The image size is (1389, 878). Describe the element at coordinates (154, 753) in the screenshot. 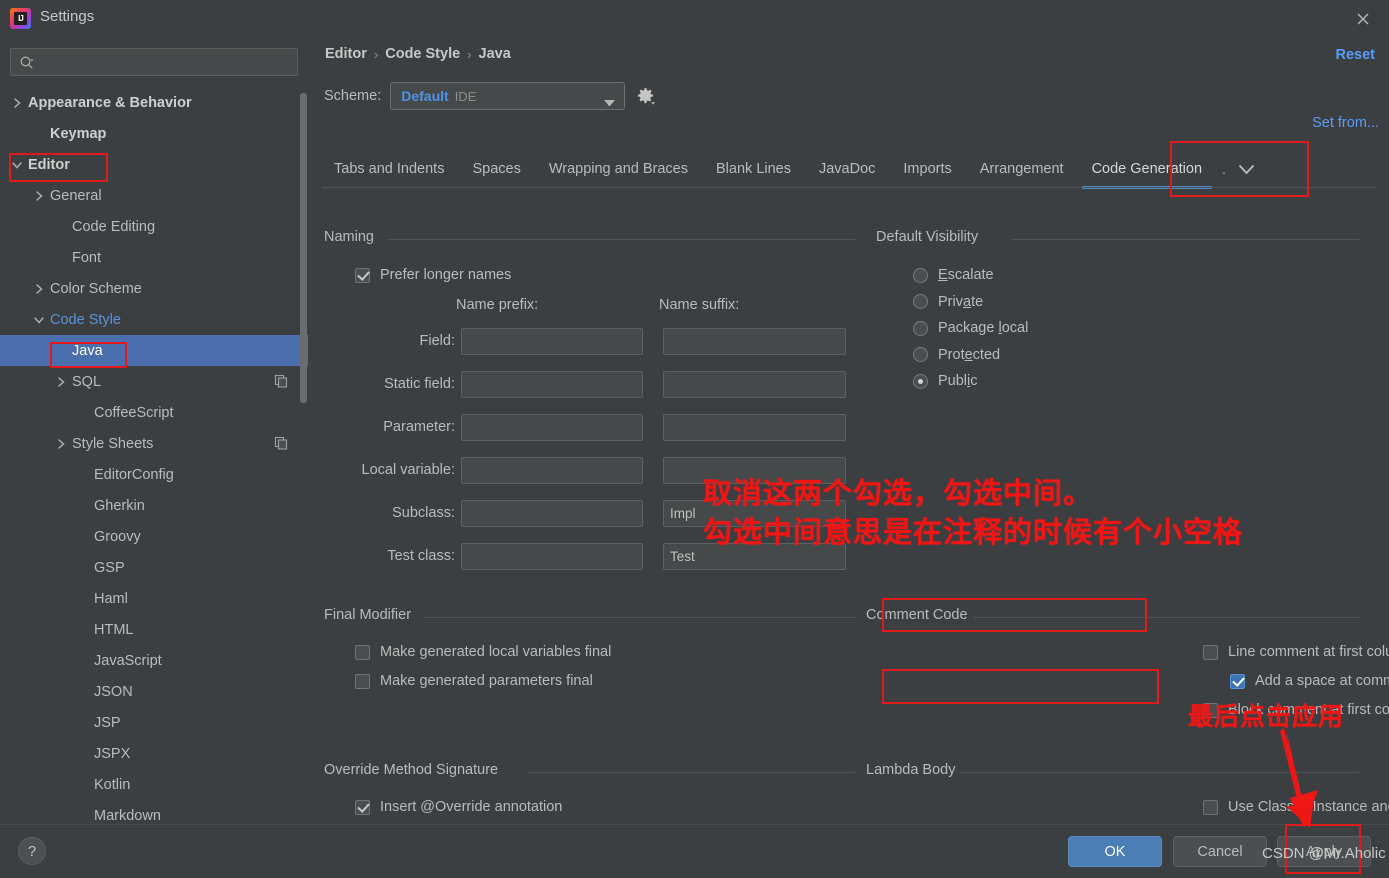

I see `sidebar-item-jspx: JSPX` at that location.